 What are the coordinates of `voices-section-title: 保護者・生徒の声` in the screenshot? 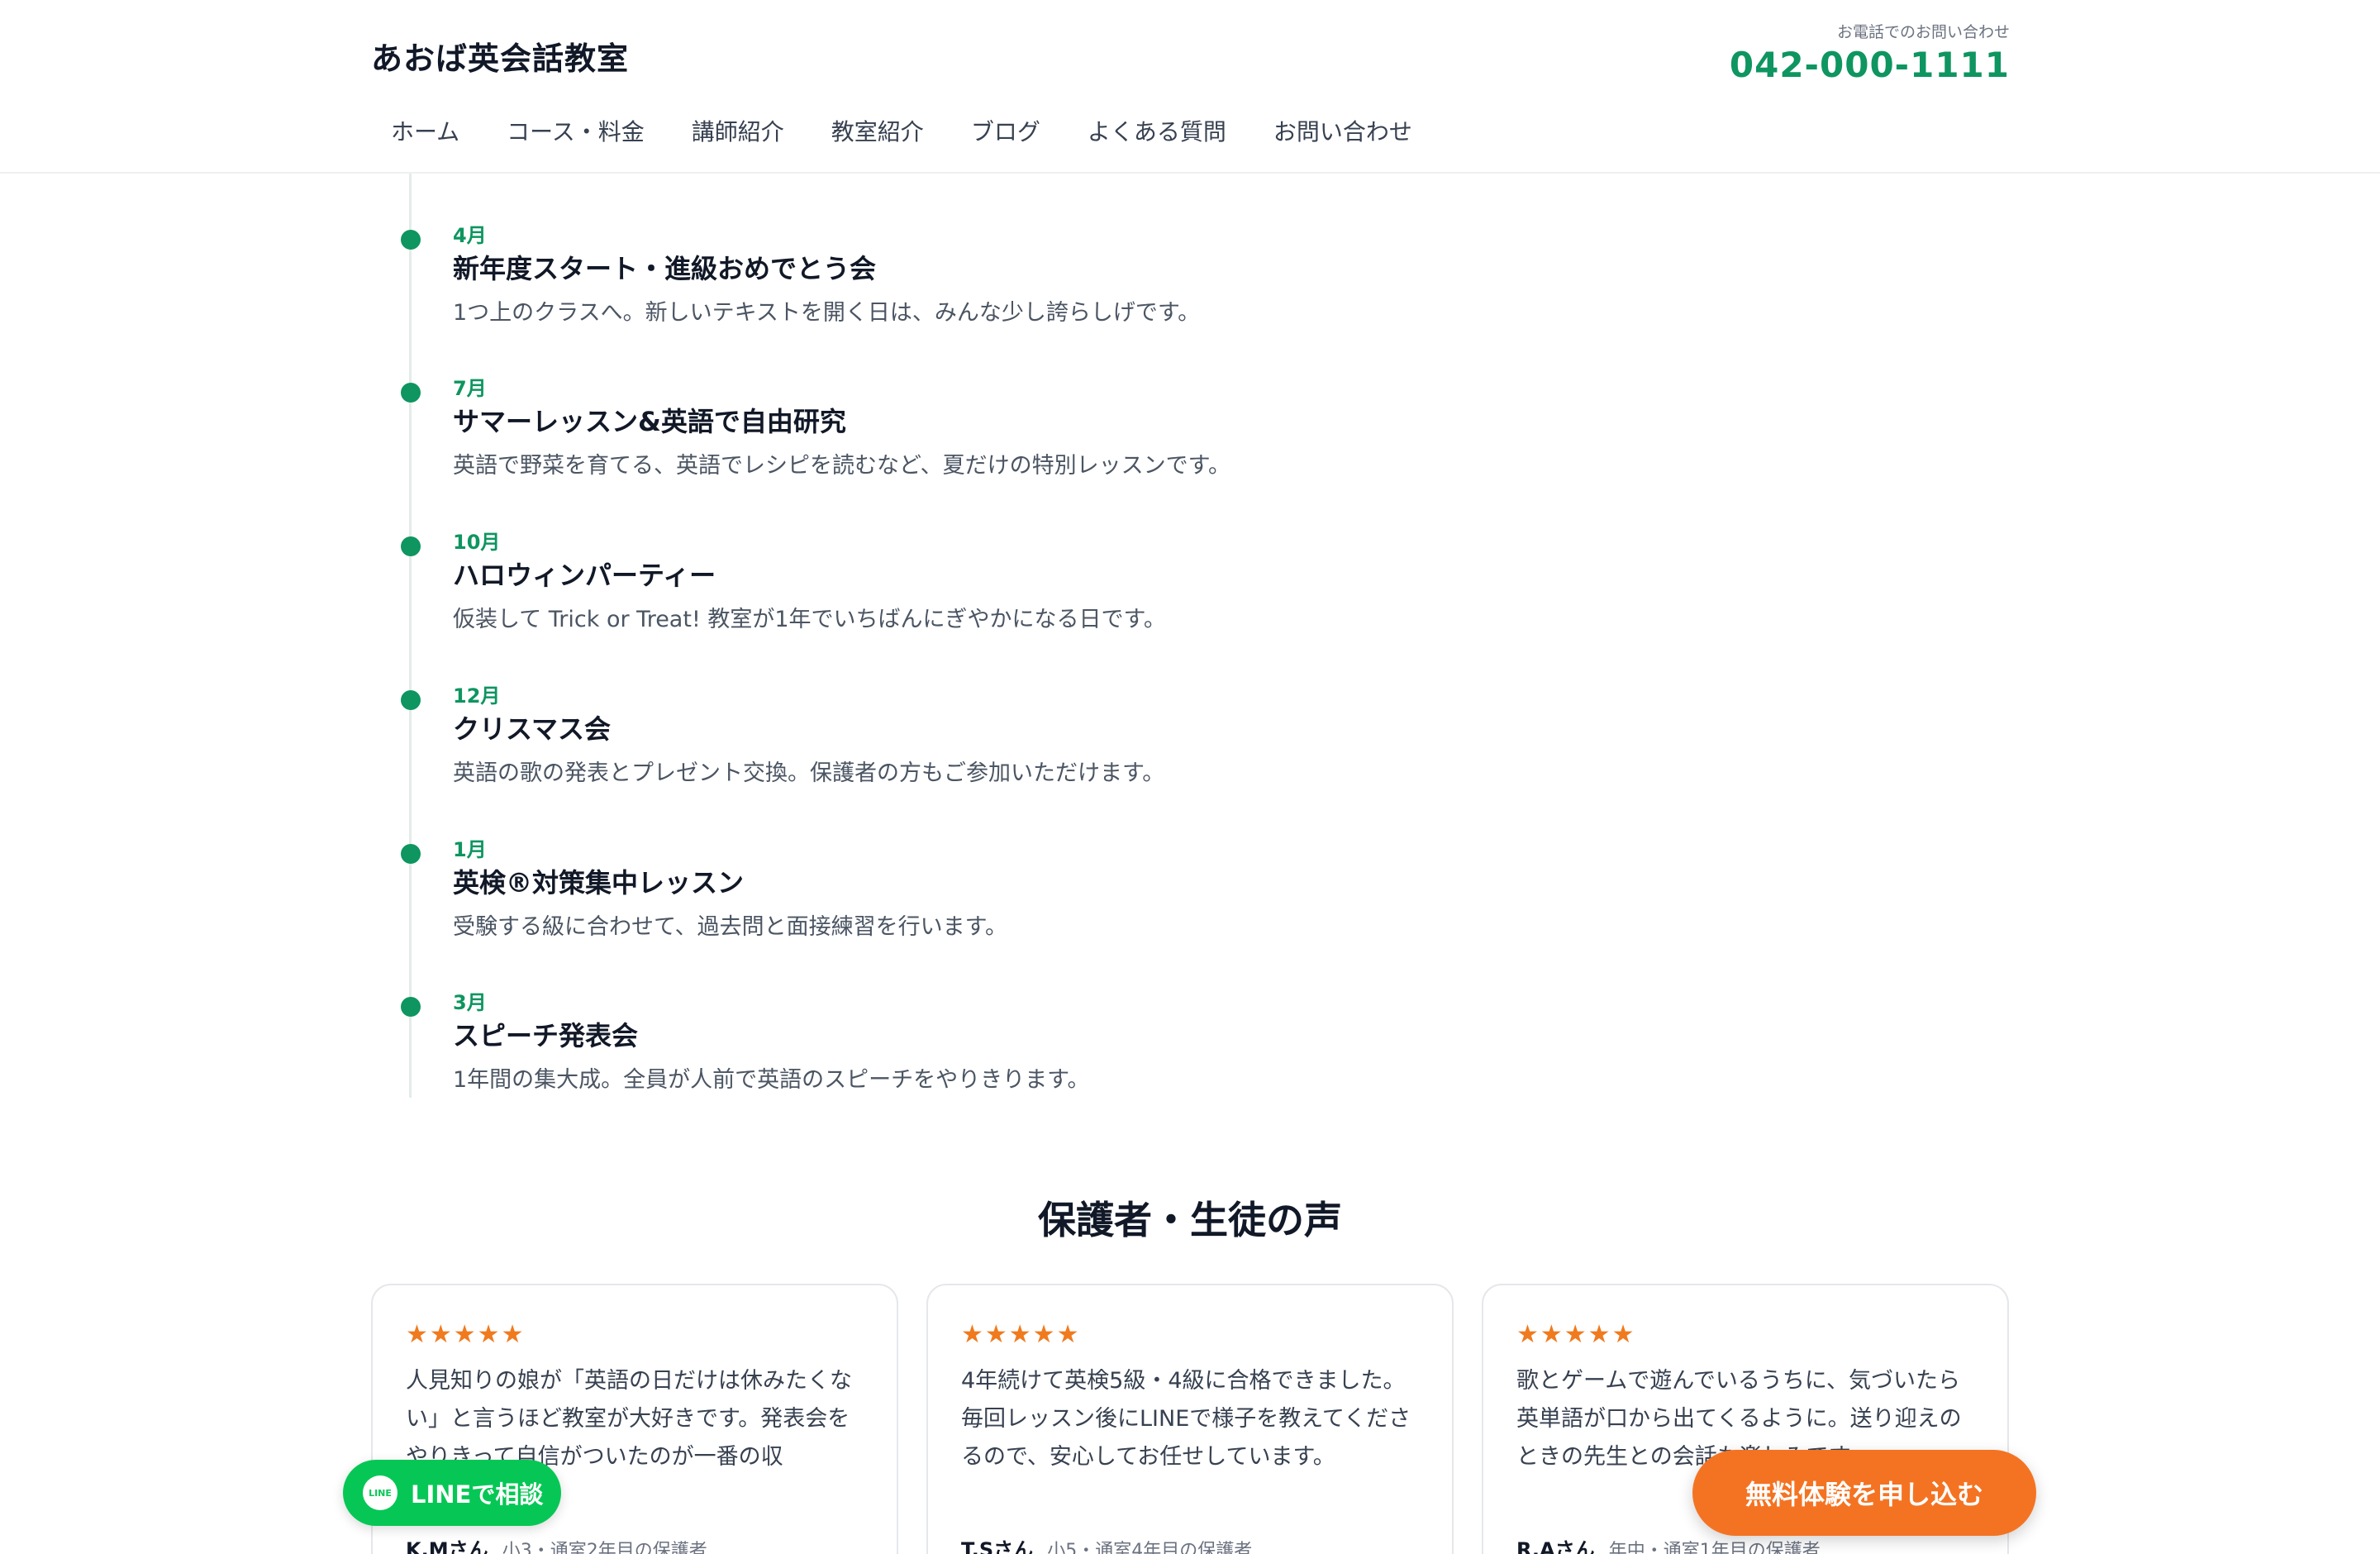 It's located at (1190, 1220).